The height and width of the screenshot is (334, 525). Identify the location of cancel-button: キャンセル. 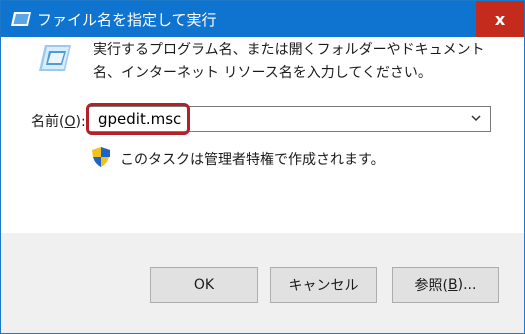
(323, 285).